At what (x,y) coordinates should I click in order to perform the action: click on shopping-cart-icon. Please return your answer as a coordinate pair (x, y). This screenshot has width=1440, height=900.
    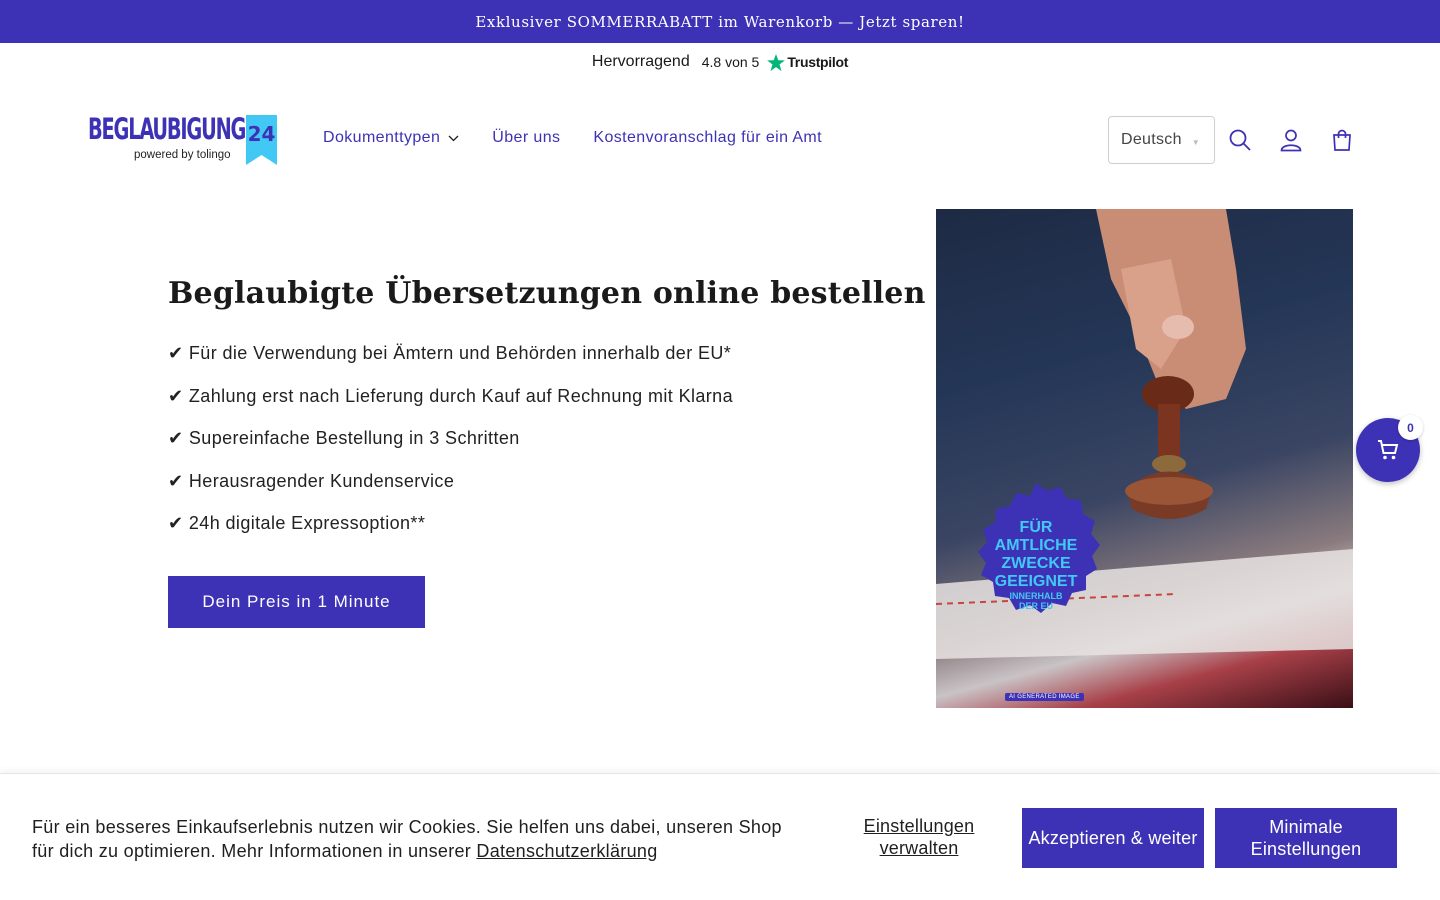
    Looking at the image, I should click on (1388, 450).